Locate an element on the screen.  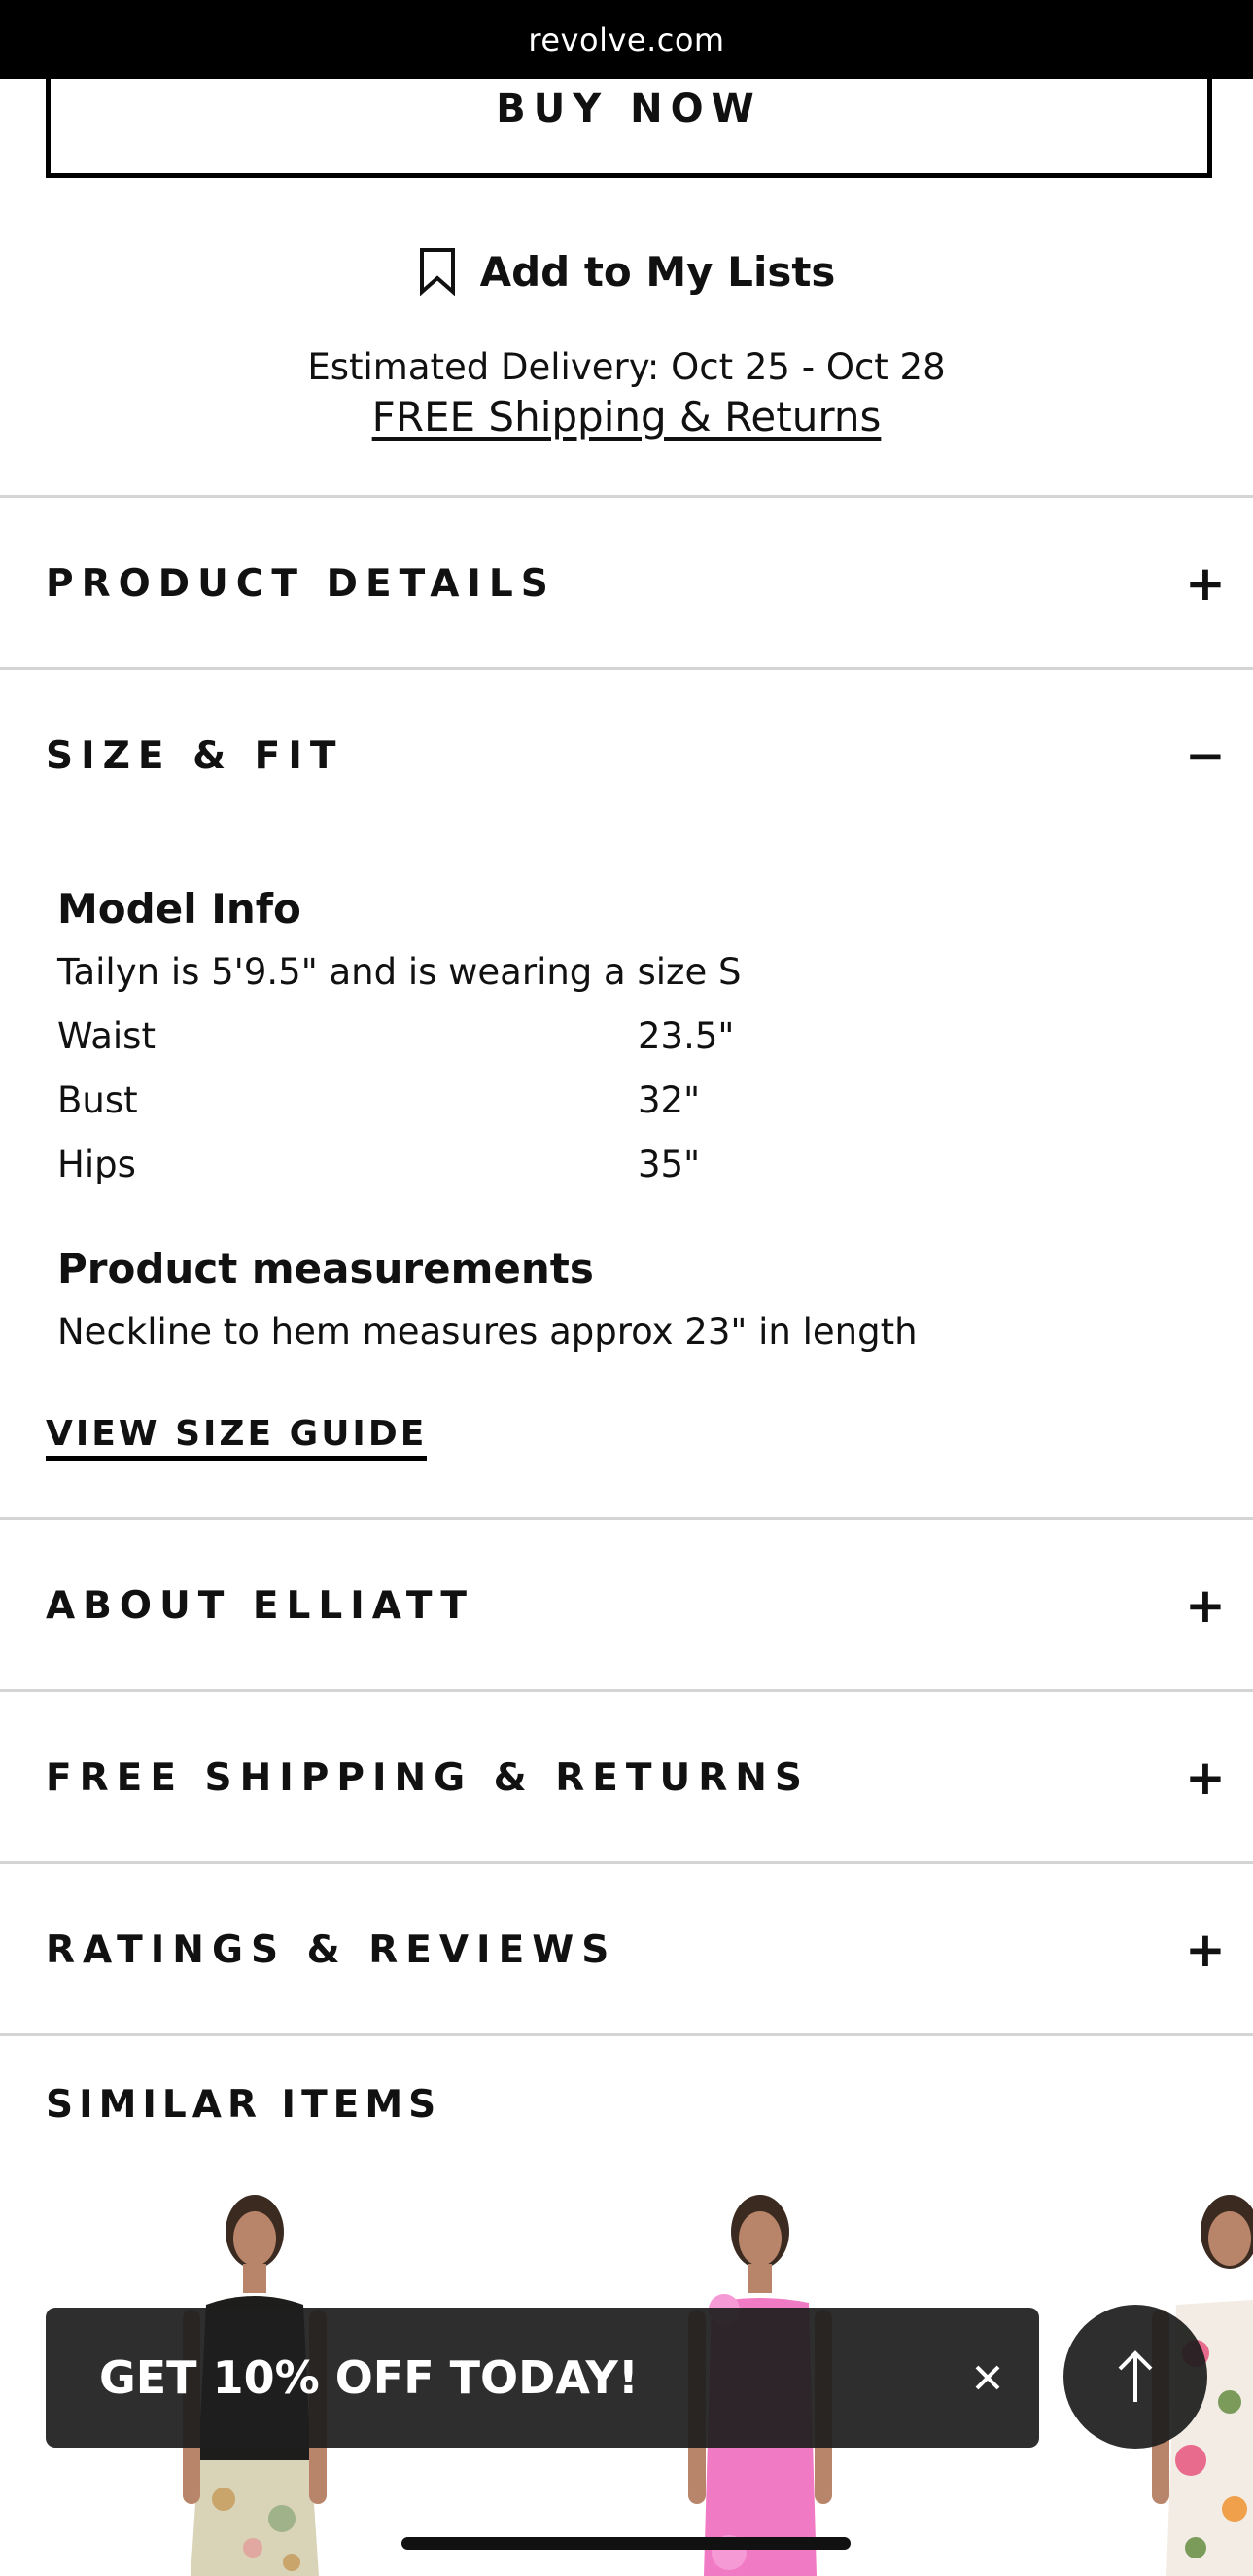
model-info-heading: Model Info is located at coordinates (179, 909).